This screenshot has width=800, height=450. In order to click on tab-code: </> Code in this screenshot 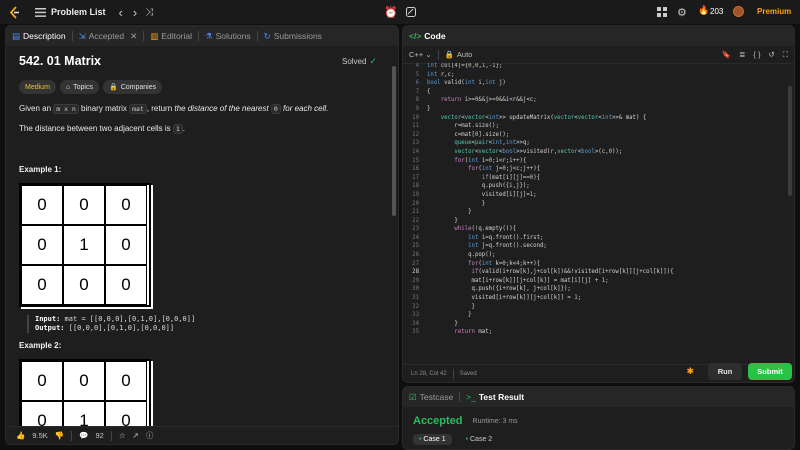, I will do `click(427, 36)`.